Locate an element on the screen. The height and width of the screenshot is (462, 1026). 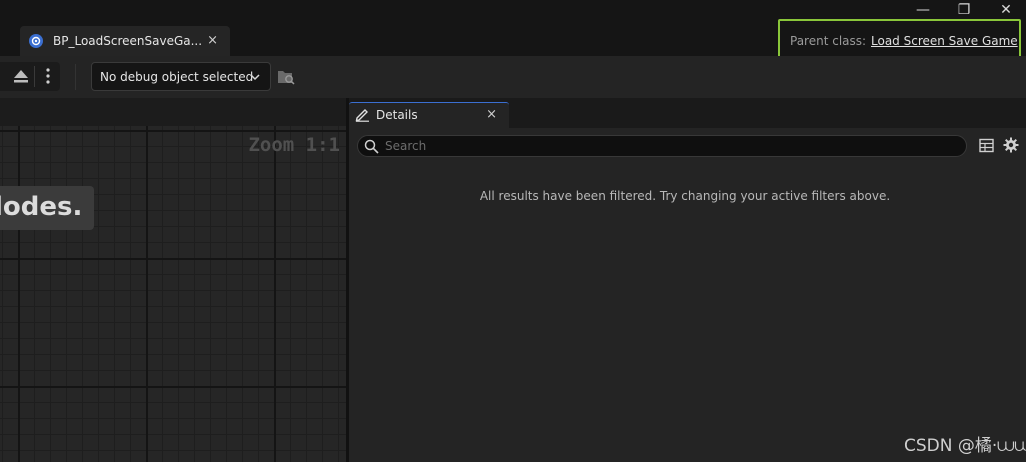
graph-overlay-text: lodes. is located at coordinates (47, 208).